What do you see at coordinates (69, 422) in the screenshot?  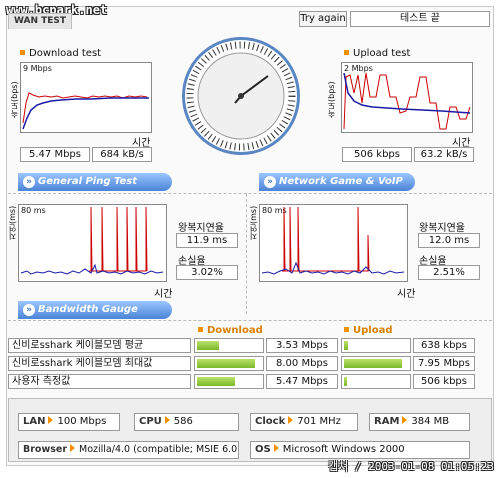 I see `sysinfo-lan: LAN 100 Mbps` at bounding box center [69, 422].